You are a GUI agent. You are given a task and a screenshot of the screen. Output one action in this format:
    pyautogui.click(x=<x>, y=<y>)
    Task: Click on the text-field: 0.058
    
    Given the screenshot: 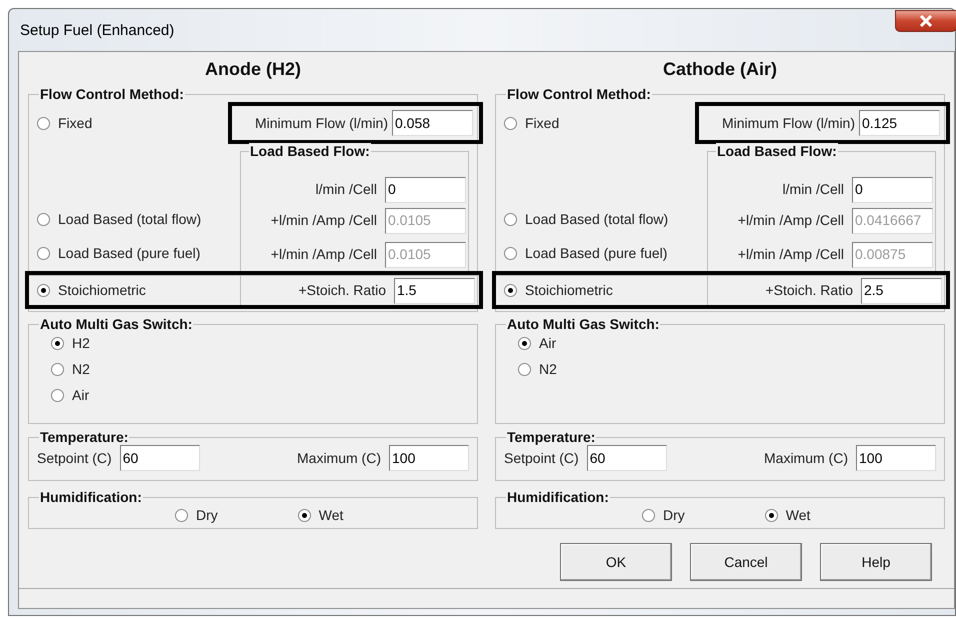 What is the action you would take?
    pyautogui.click(x=432, y=123)
    